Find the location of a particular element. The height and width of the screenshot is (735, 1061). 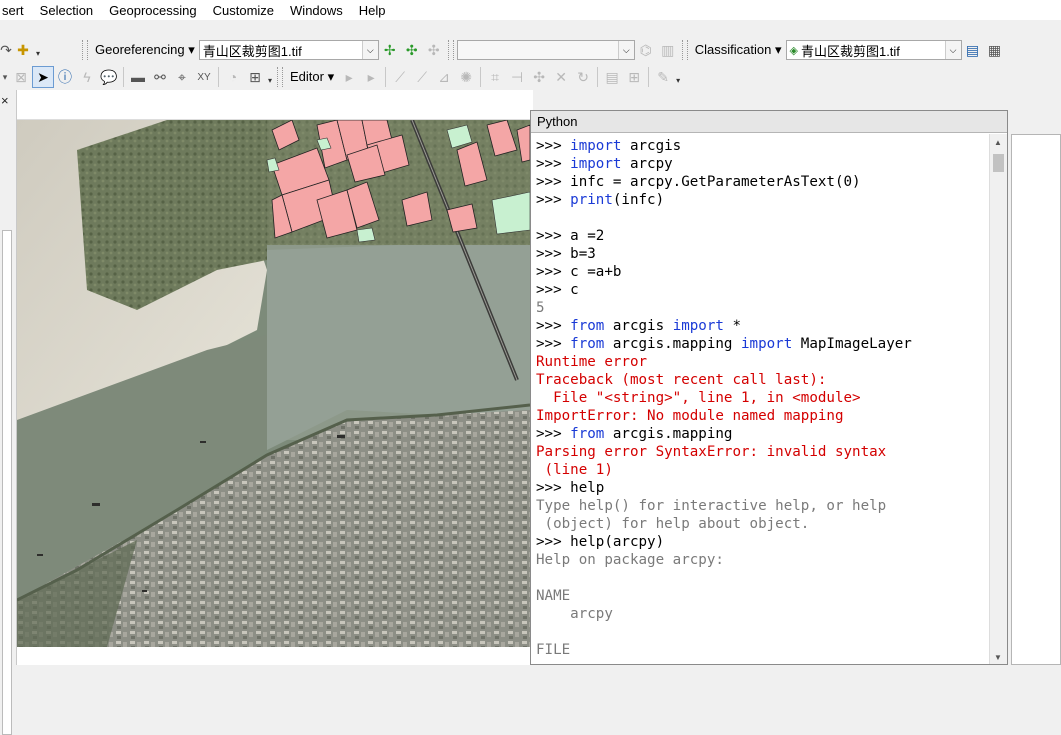

create-viewer-icon: ⊞ is located at coordinates (255, 77).